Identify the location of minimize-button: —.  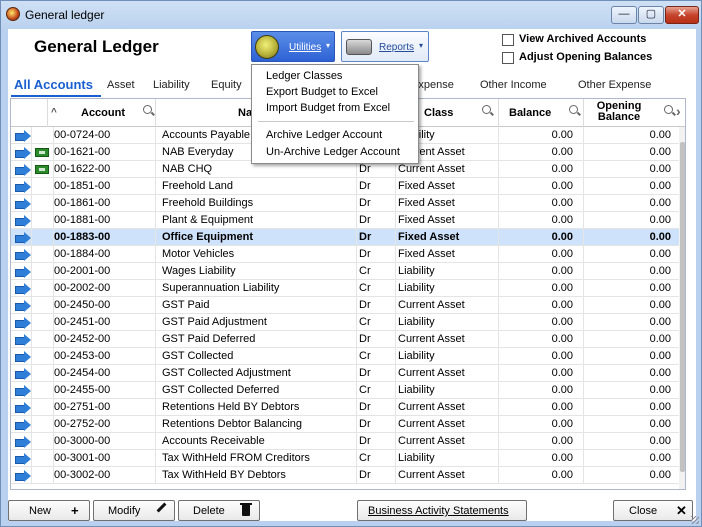
(624, 15).